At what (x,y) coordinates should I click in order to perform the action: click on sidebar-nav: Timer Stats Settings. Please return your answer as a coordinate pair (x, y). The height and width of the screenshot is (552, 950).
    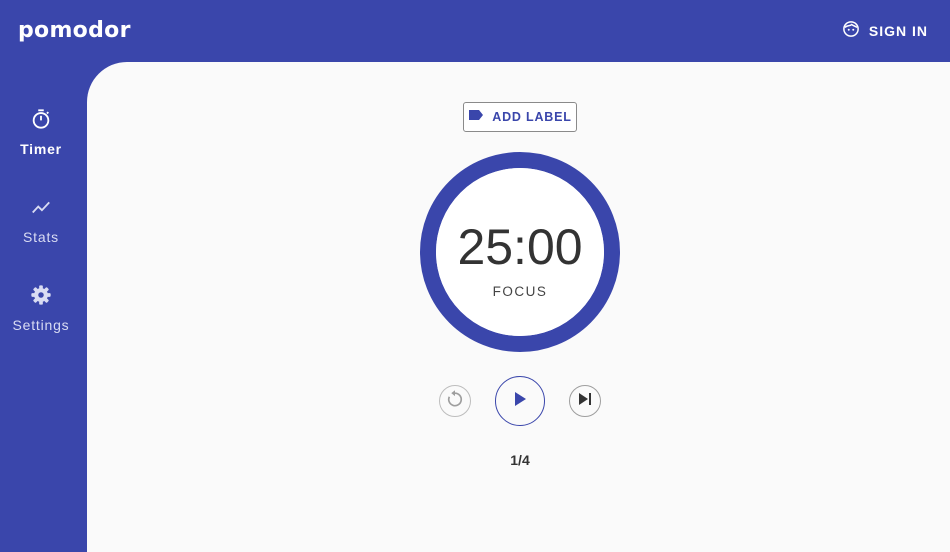
    Looking at the image, I should click on (43, 307).